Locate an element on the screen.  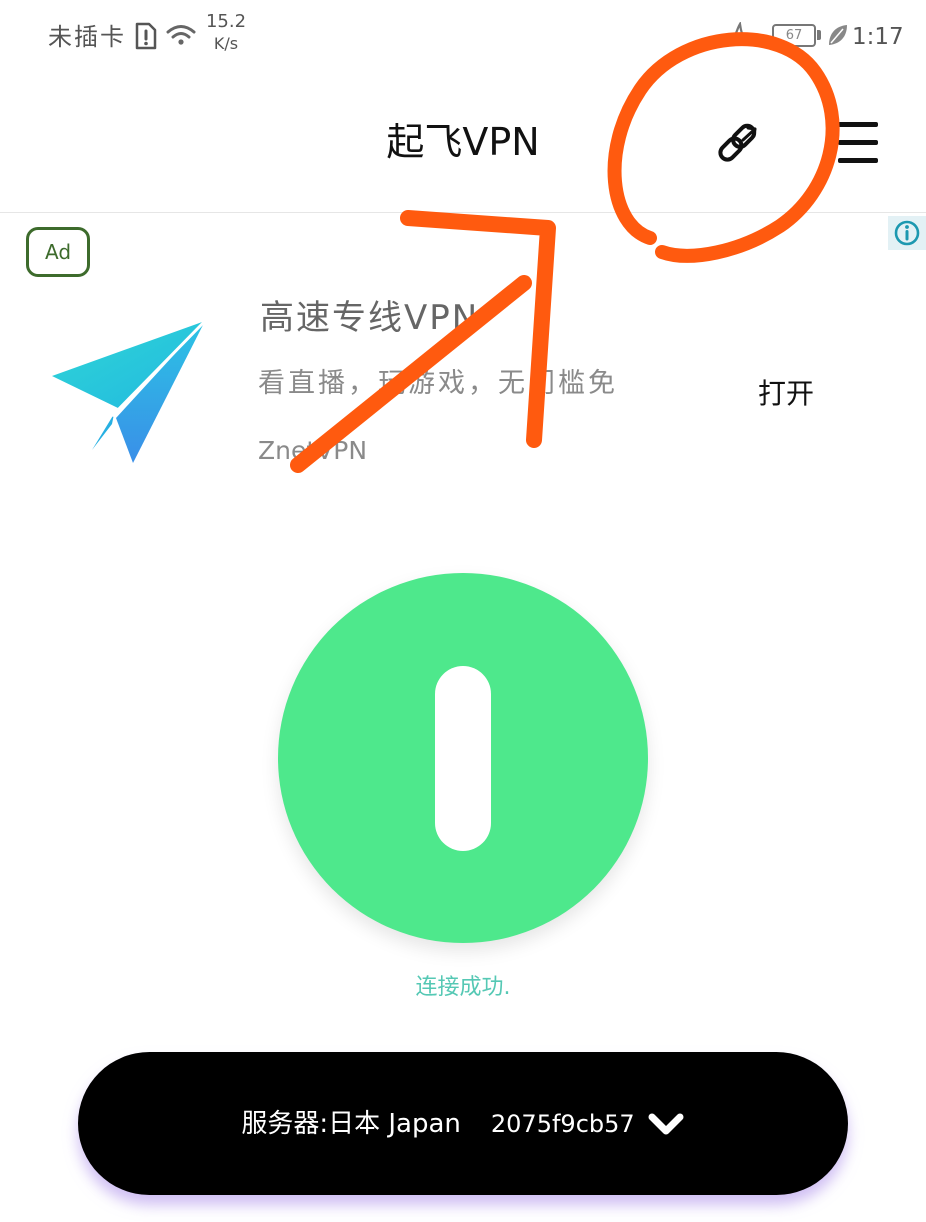
status-bar: 未插卡 15.2 K/s 67 1:17 is located at coordinates (463, 37).